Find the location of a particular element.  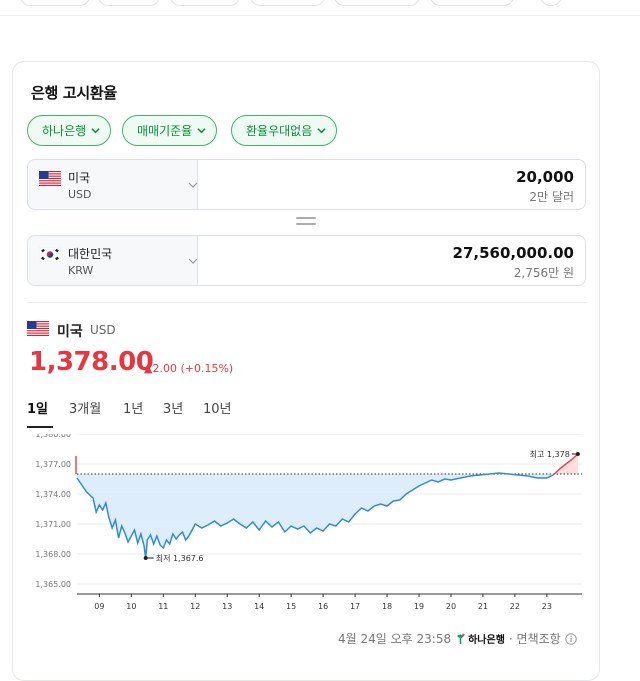

current-rate: 1,378.00 is located at coordinates (91, 362).